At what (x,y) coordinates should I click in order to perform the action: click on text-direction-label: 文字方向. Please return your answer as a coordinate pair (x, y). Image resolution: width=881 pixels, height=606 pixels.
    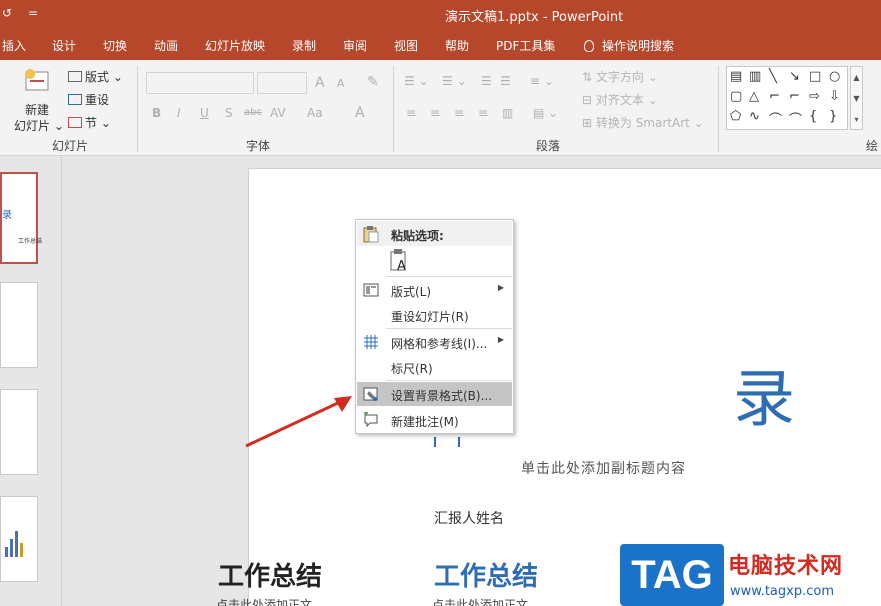
    Looking at the image, I should click on (619, 77).